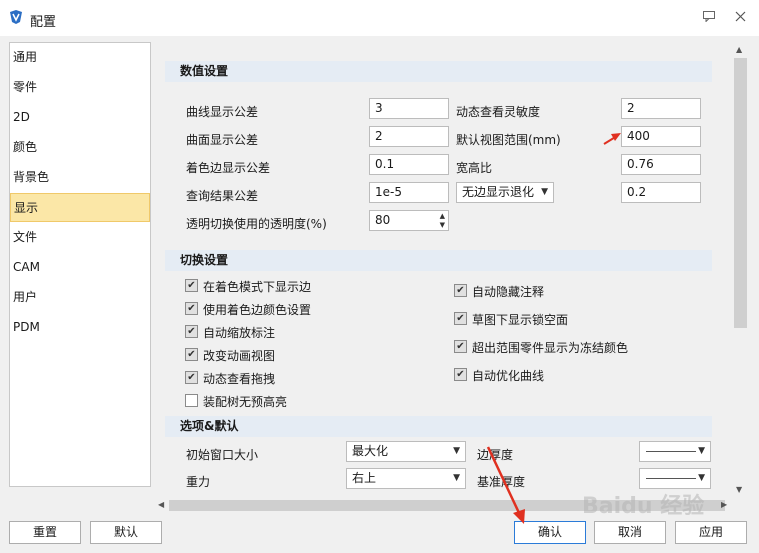 This screenshot has height=553, width=759. I want to click on arrow-to-view-range, so click(612, 139).